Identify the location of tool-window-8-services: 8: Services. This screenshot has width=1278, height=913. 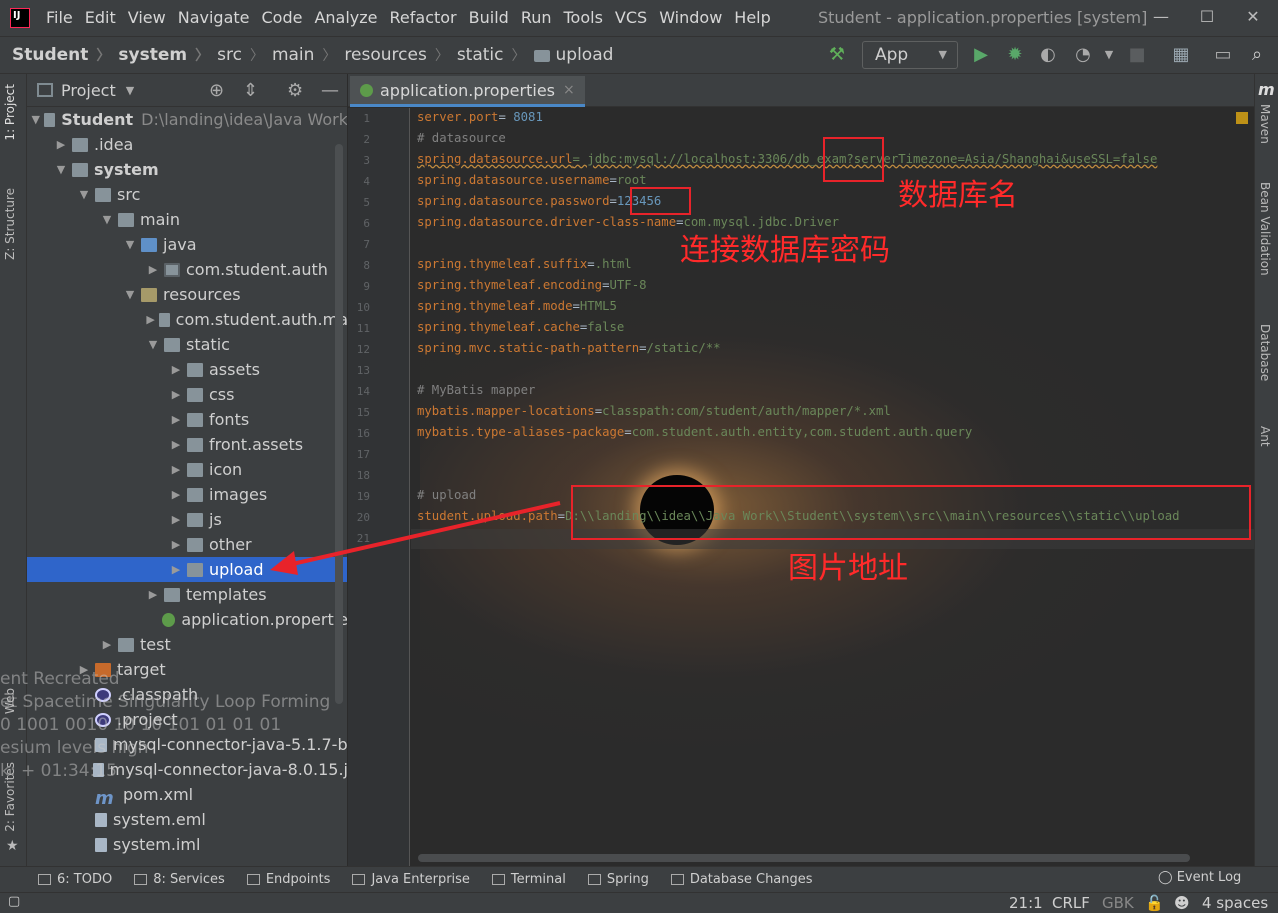
(179, 879).